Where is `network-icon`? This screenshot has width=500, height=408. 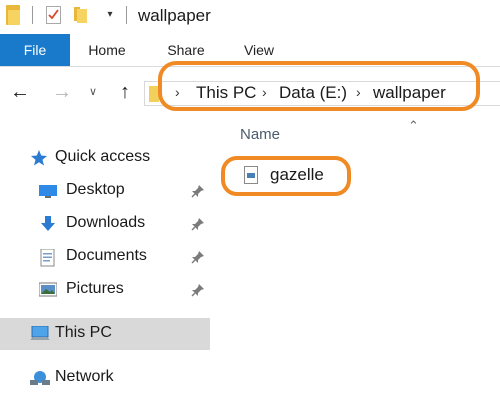 network-icon is located at coordinates (40, 378).